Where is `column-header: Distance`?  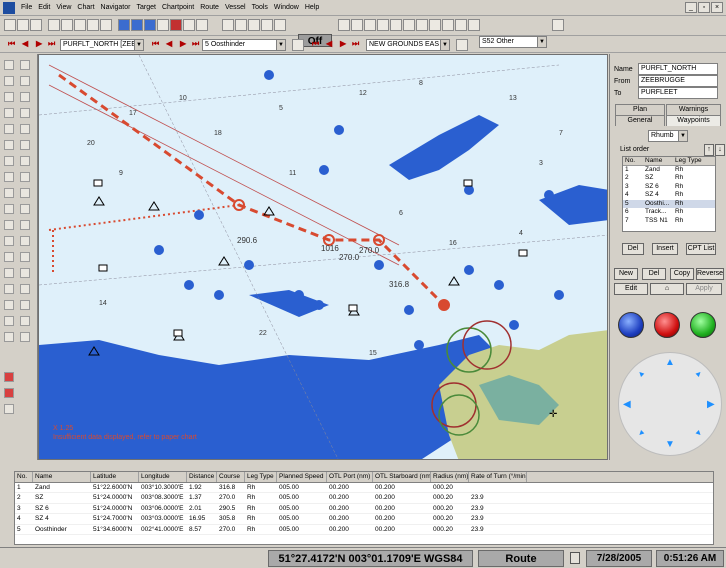 column-header: Distance is located at coordinates (202, 477).